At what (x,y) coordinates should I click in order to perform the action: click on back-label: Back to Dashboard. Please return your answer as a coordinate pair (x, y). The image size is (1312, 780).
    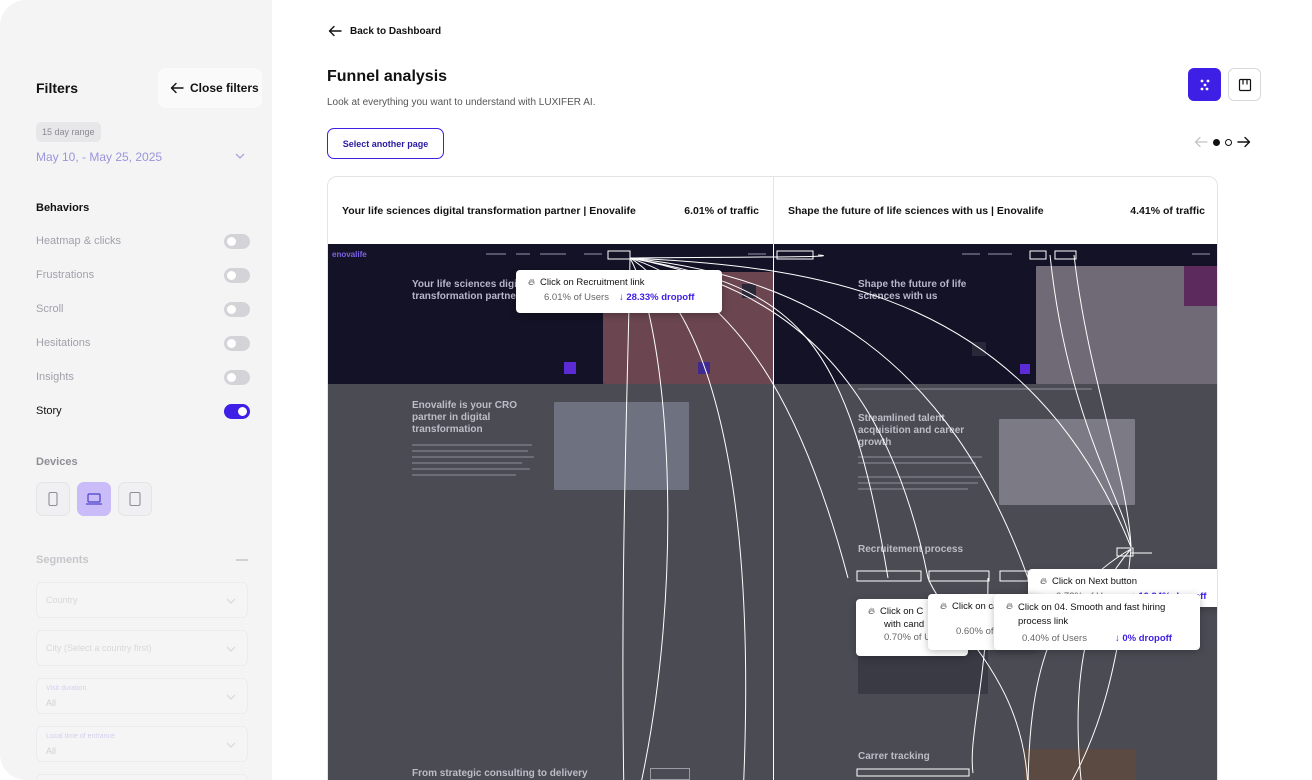
    Looking at the image, I should click on (396, 31).